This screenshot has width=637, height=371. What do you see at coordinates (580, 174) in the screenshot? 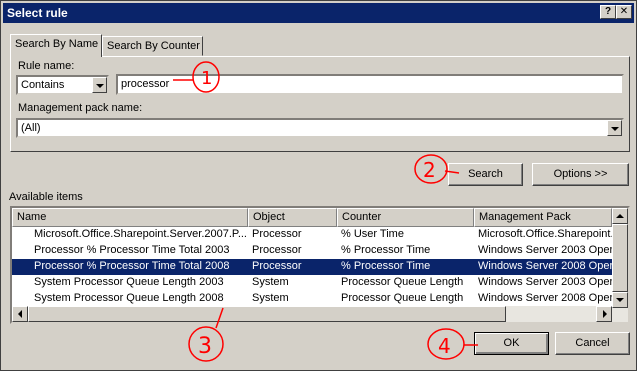
I see `options-button: Options >>` at bounding box center [580, 174].